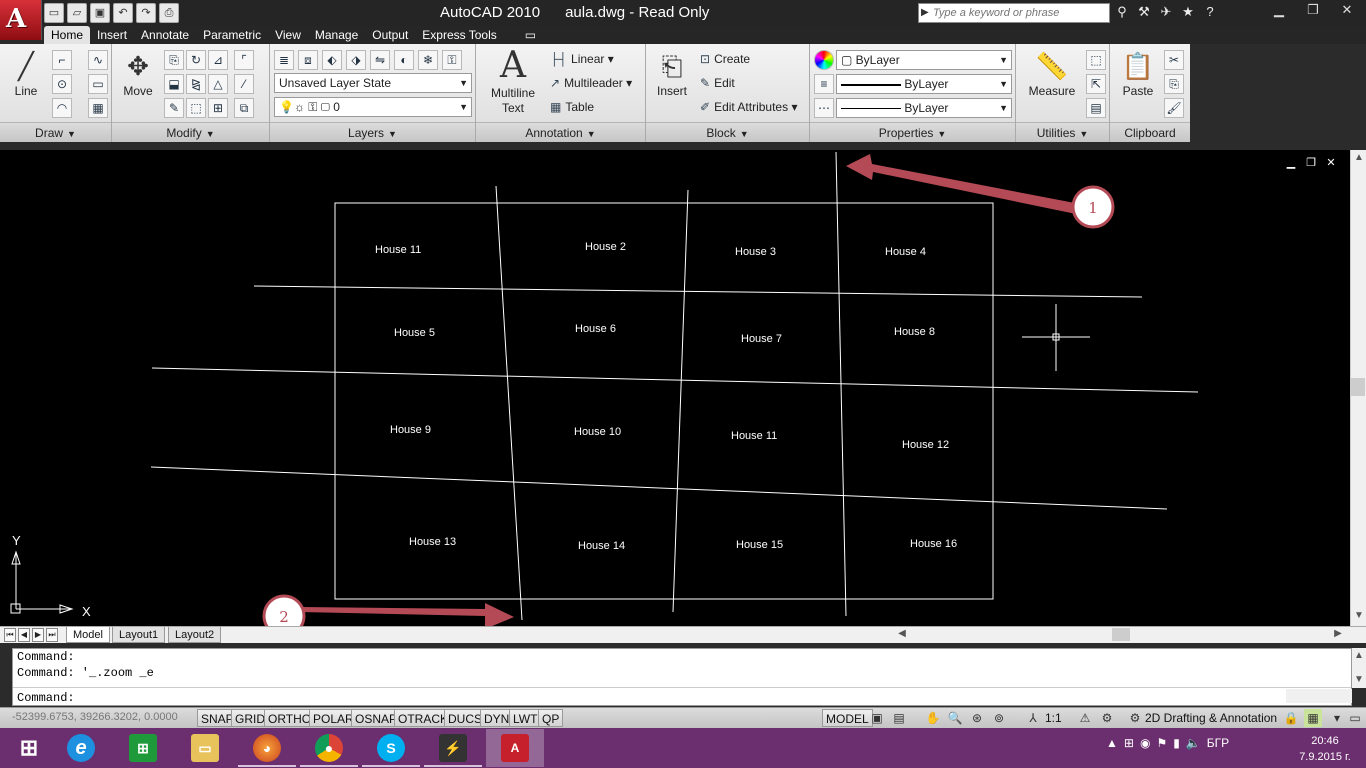 The height and width of the screenshot is (768, 1366). Describe the element at coordinates (1338, 633) in the screenshot. I see `scroll-right-icon: ▶` at that location.